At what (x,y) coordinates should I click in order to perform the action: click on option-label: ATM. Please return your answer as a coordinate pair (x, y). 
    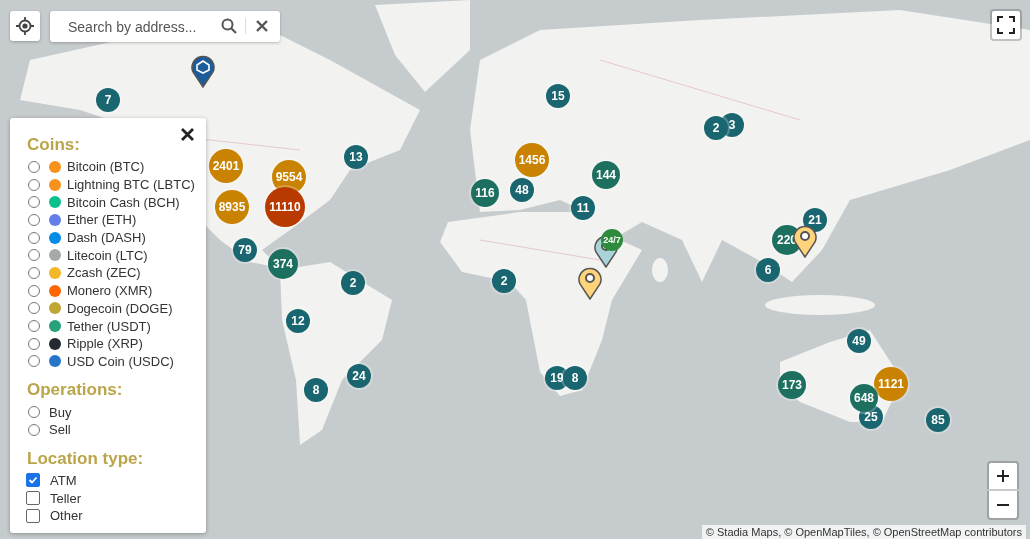
    Looking at the image, I should click on (63, 480).